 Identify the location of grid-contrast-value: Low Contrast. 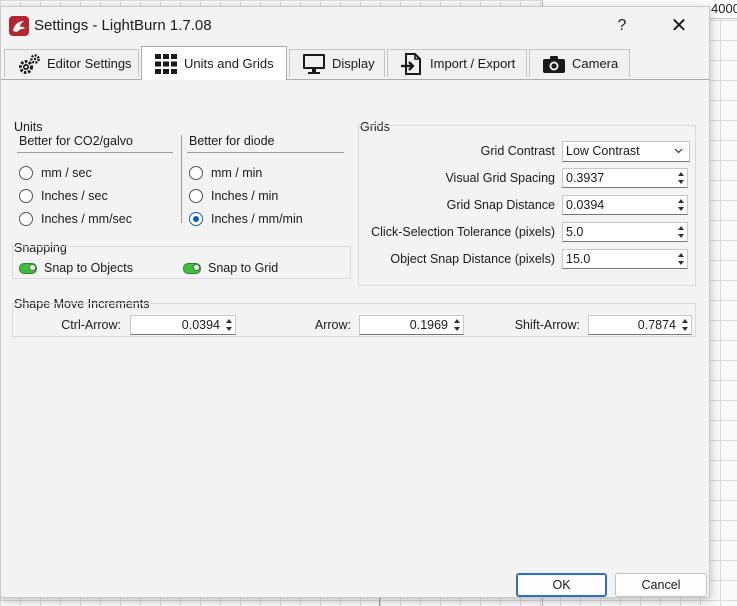
(603, 151).